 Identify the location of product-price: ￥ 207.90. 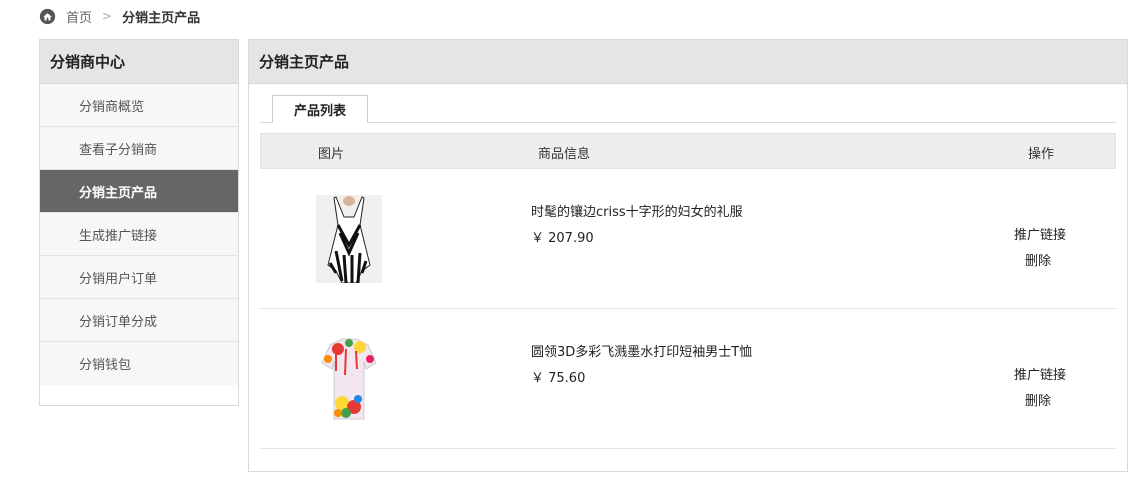
(562, 238).